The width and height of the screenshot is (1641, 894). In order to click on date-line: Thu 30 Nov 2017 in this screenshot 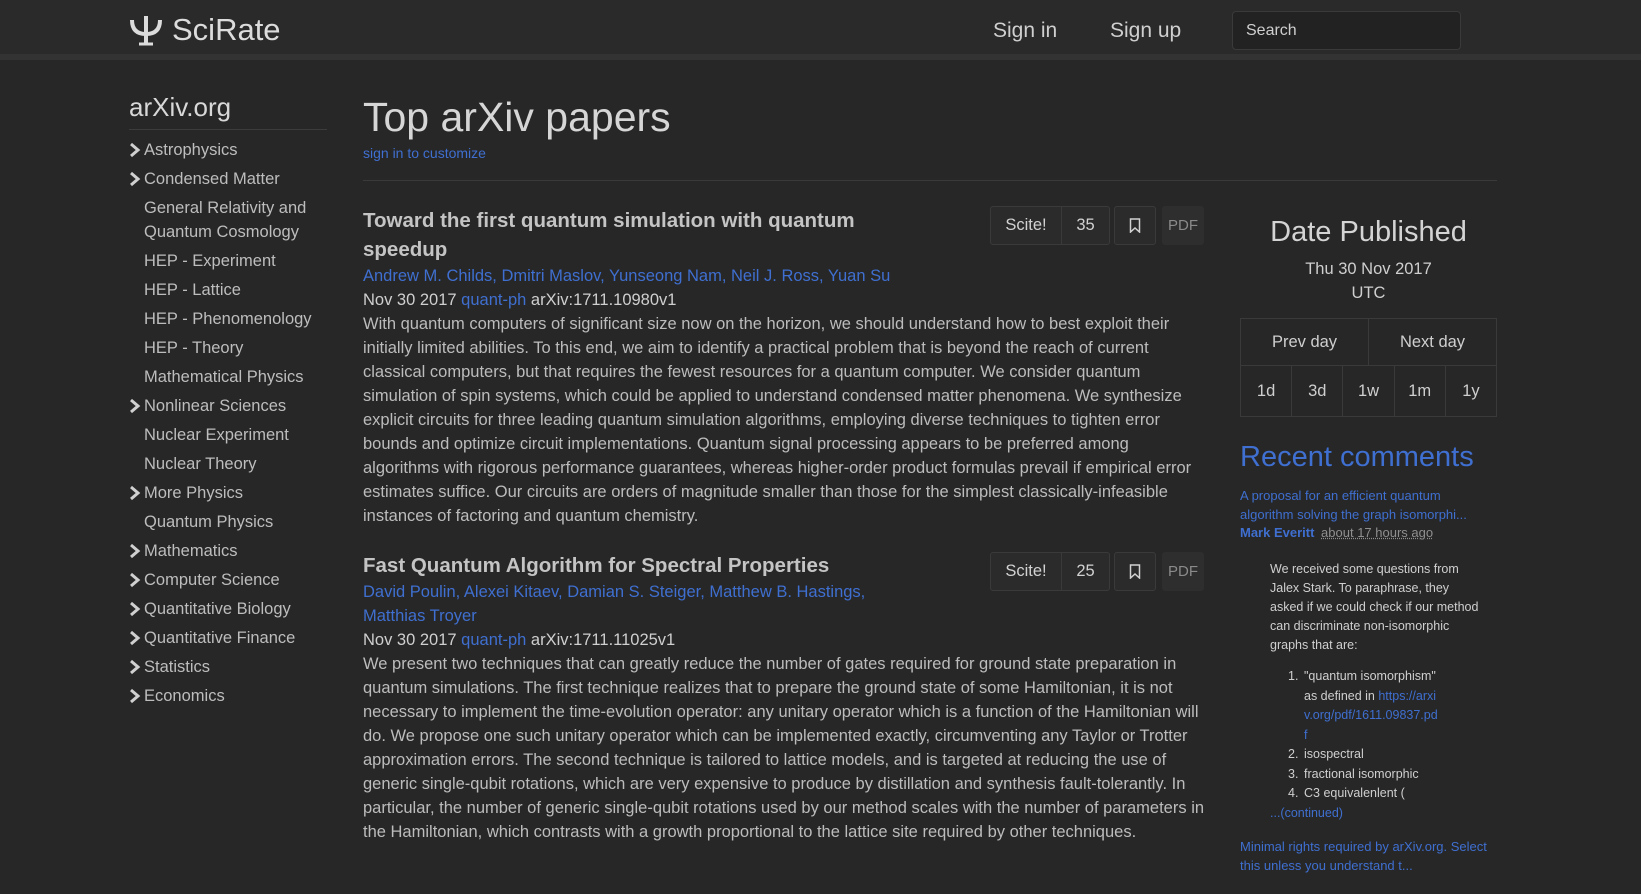, I will do `click(1368, 269)`.